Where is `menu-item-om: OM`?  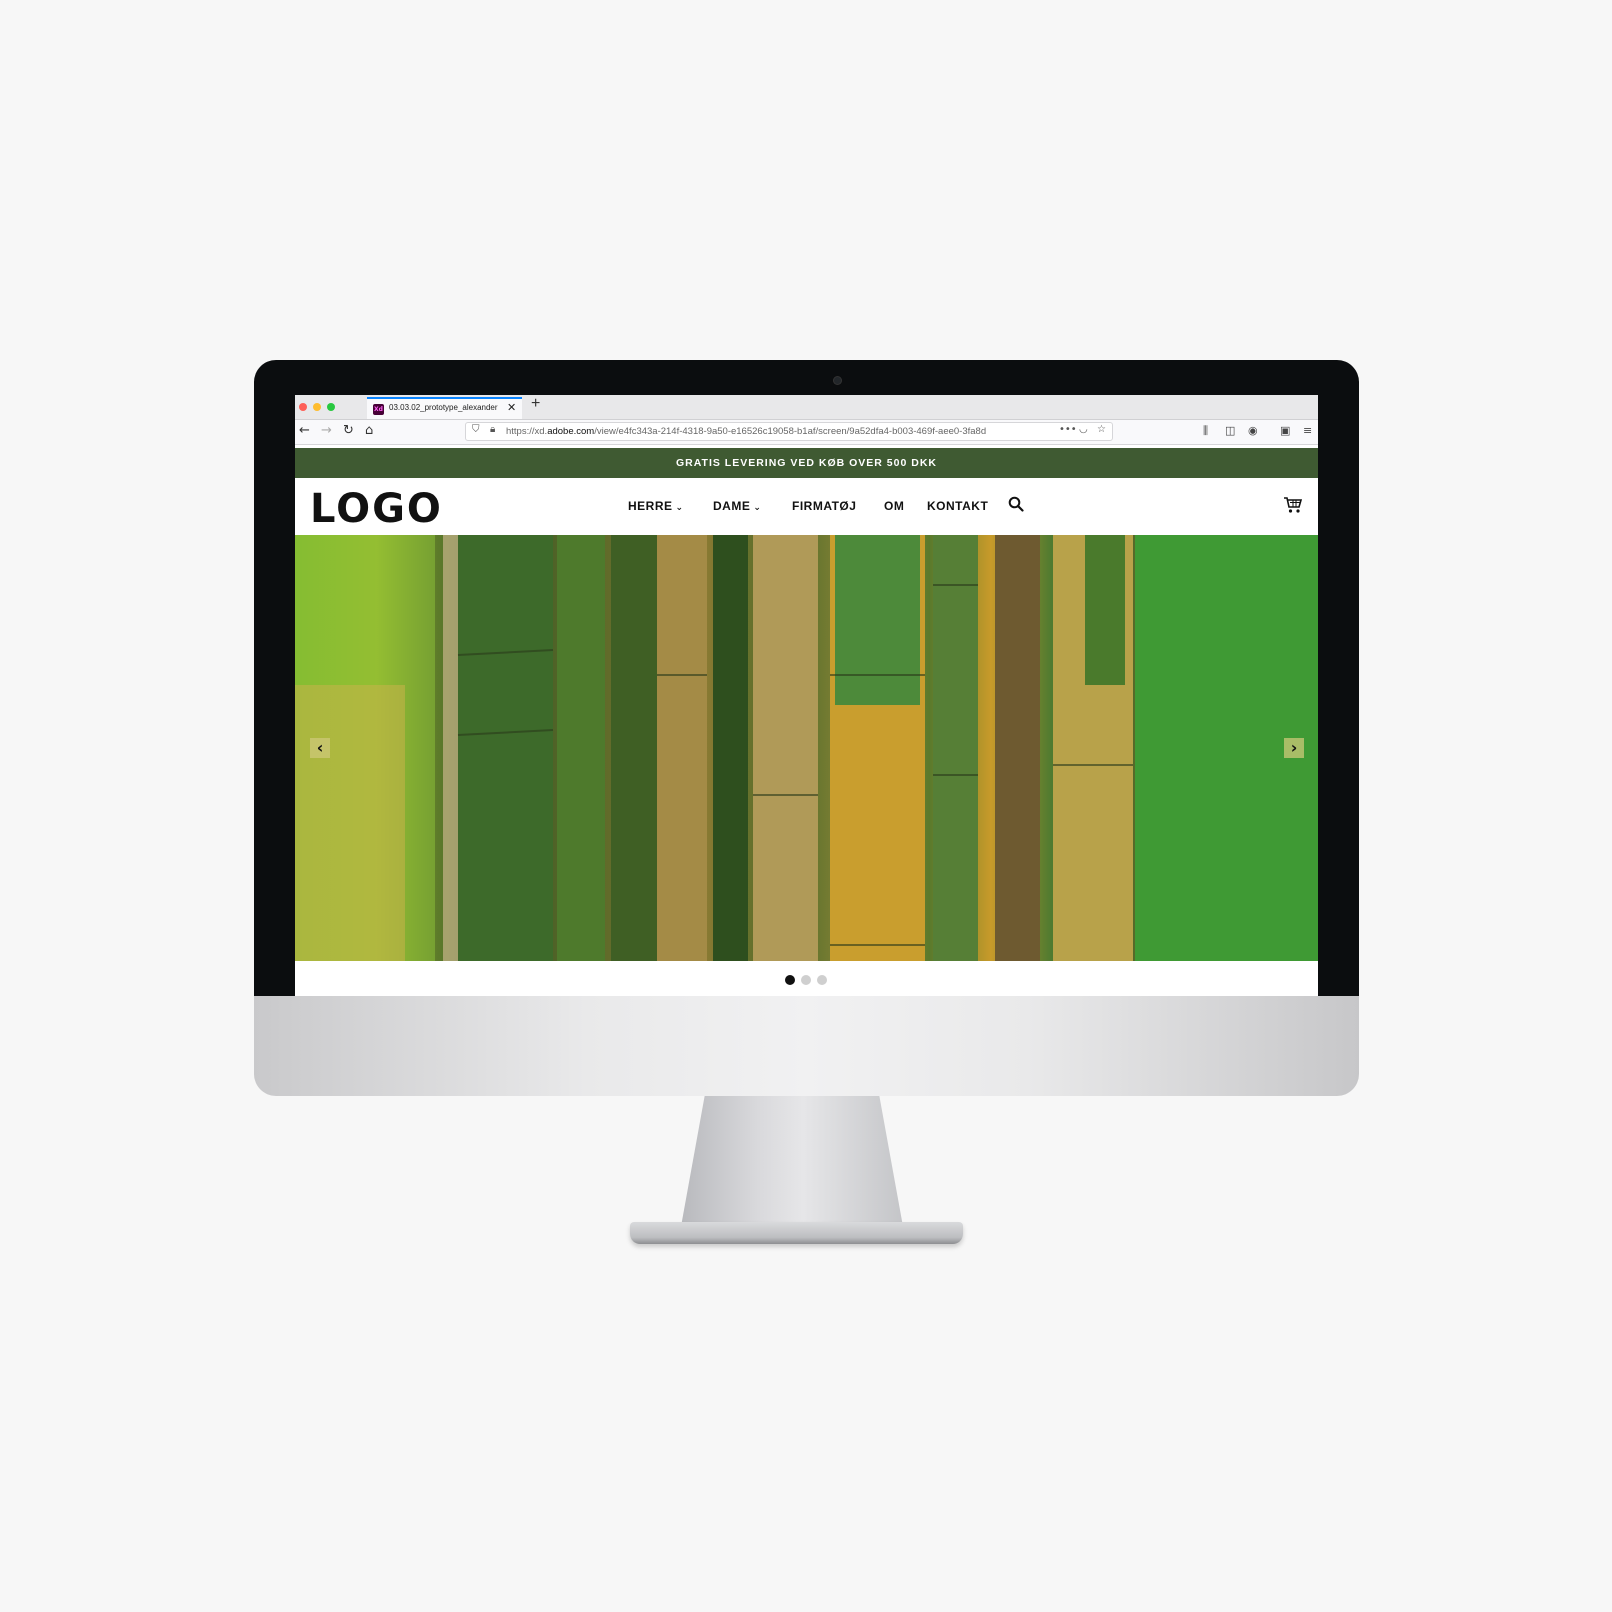 menu-item-om: OM is located at coordinates (894, 506).